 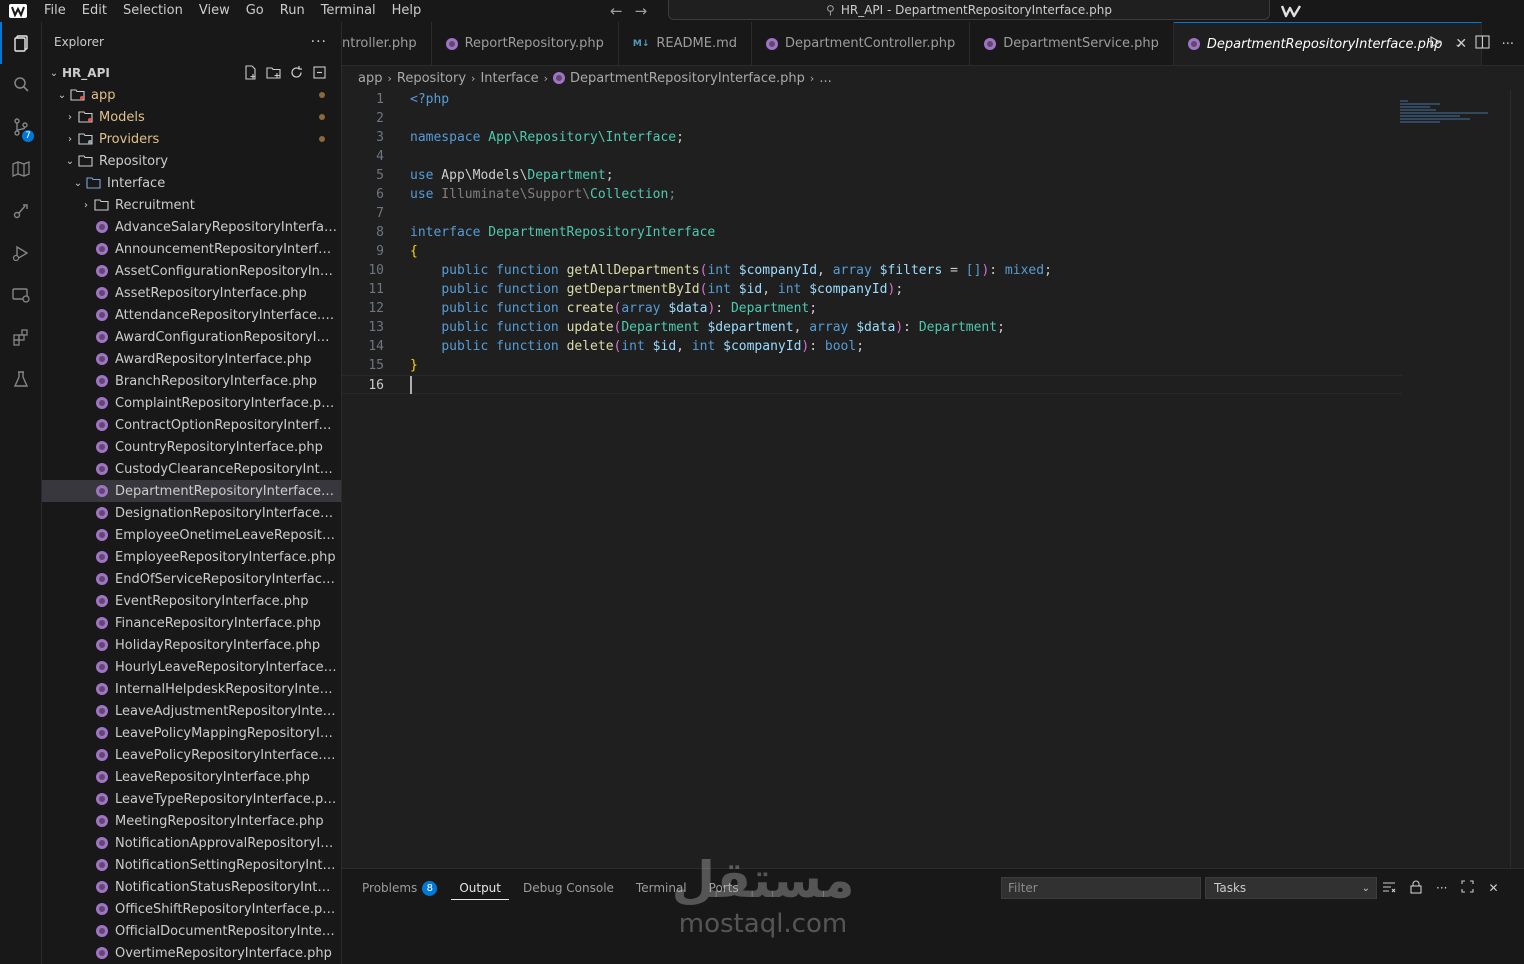 What do you see at coordinates (191, 139) in the screenshot?
I see `tree-folder-providers: › Providers` at bounding box center [191, 139].